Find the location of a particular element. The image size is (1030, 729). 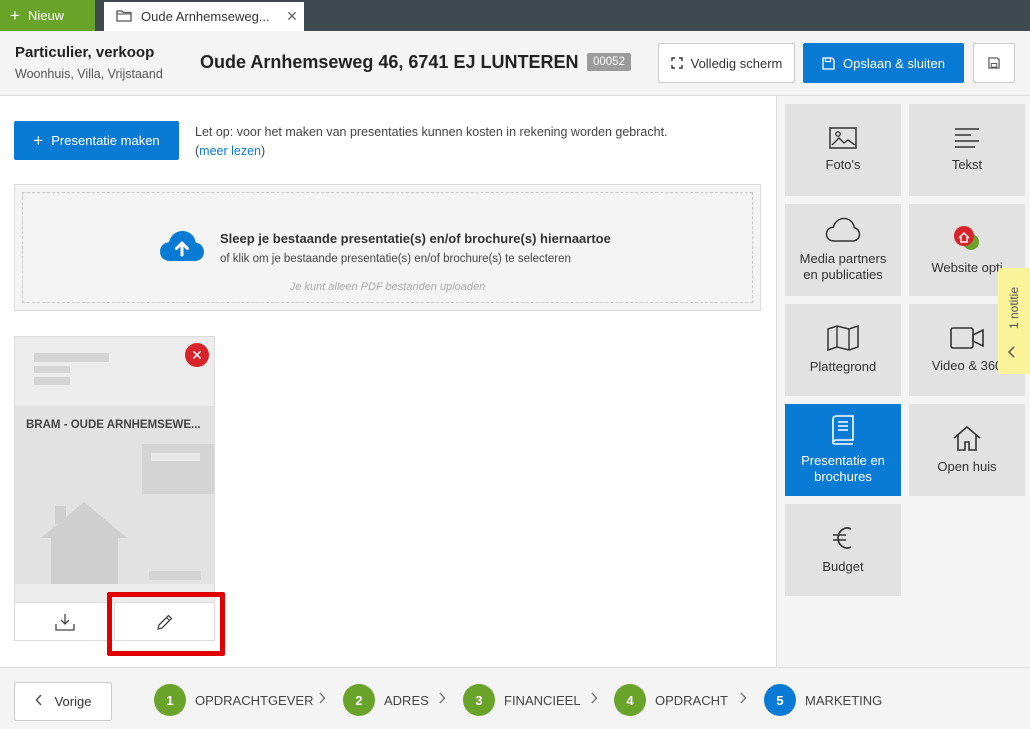

object-address: Oude Arnhemseweg 46, 6741 EJ LUNTEREN is located at coordinates (389, 62).